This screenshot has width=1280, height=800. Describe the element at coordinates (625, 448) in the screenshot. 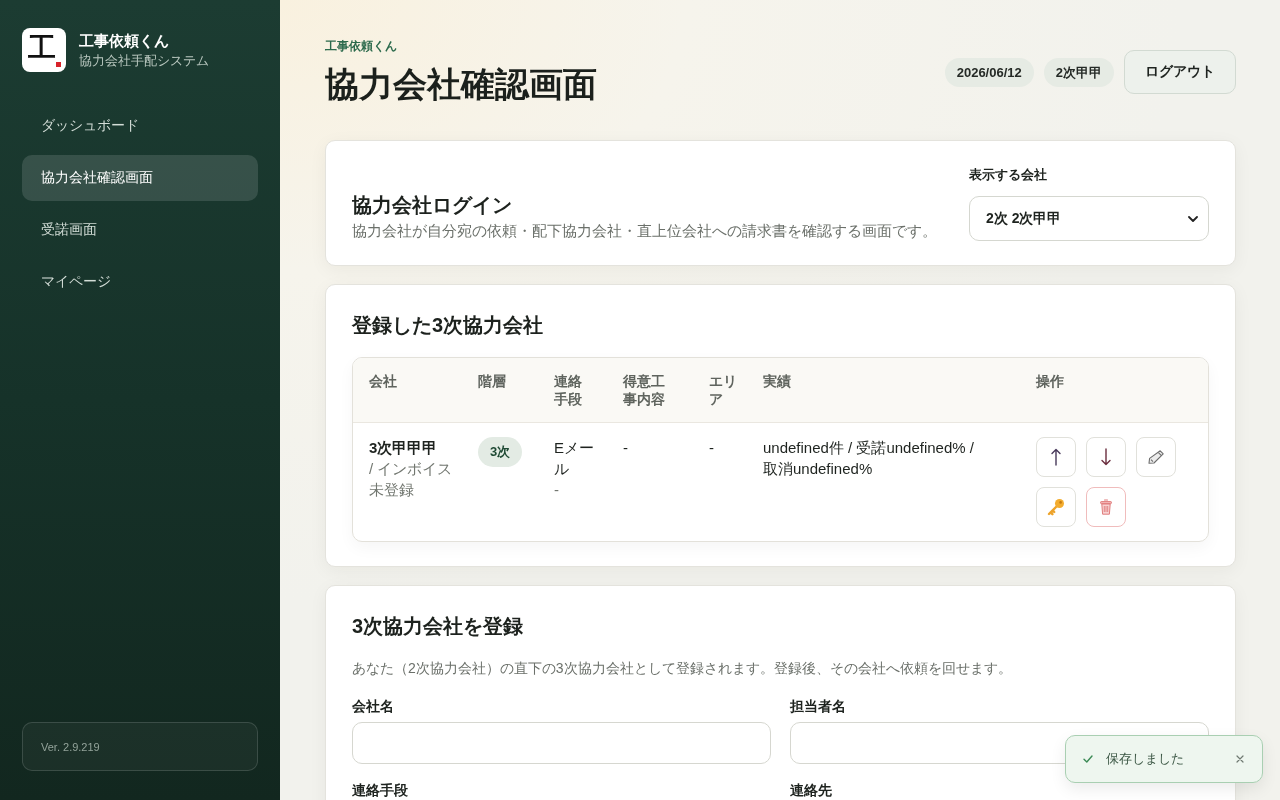

I see `specialty-text: -` at that location.